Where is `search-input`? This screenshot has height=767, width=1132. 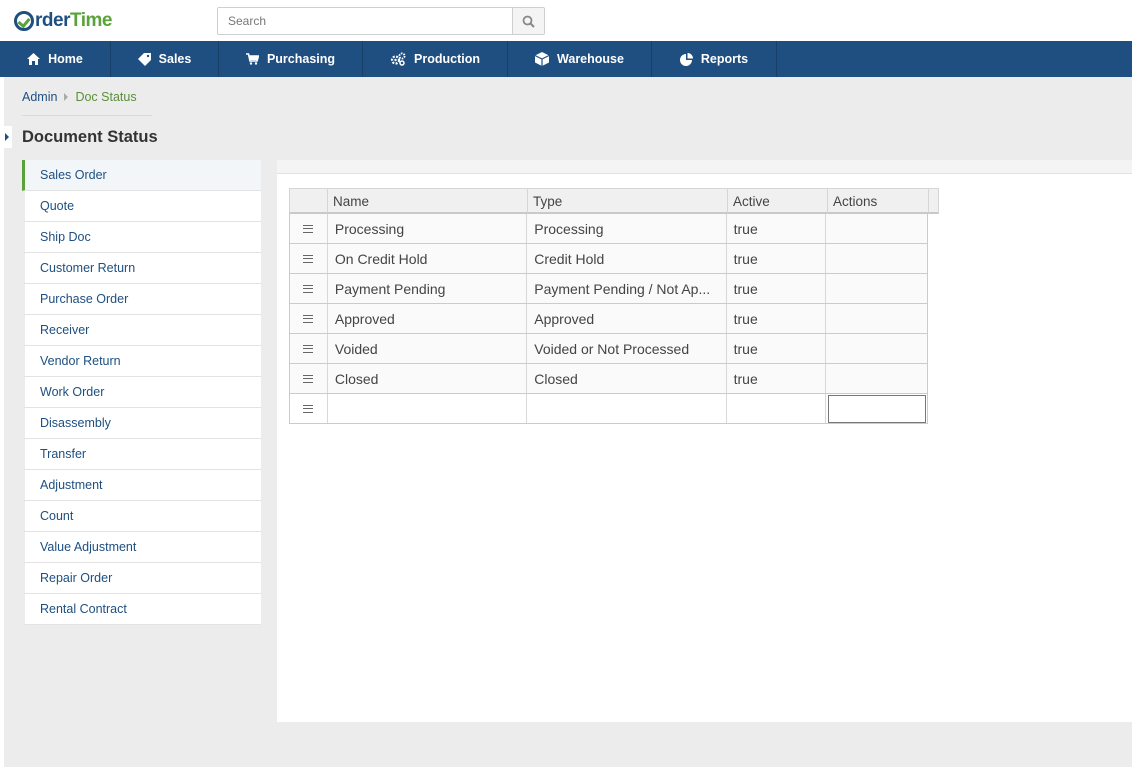
search-input is located at coordinates (365, 21).